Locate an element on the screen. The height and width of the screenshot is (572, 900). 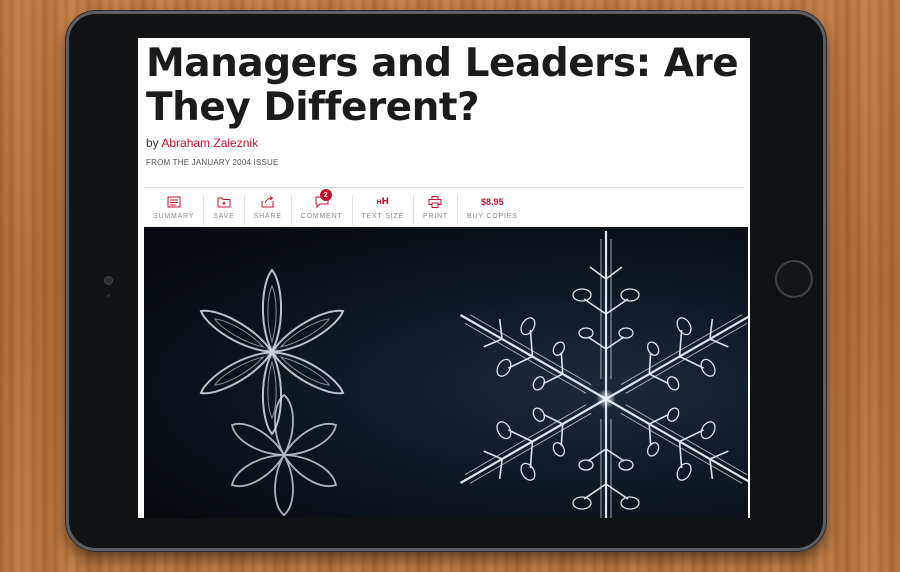
print-button: PRINT is located at coordinates (436, 210).